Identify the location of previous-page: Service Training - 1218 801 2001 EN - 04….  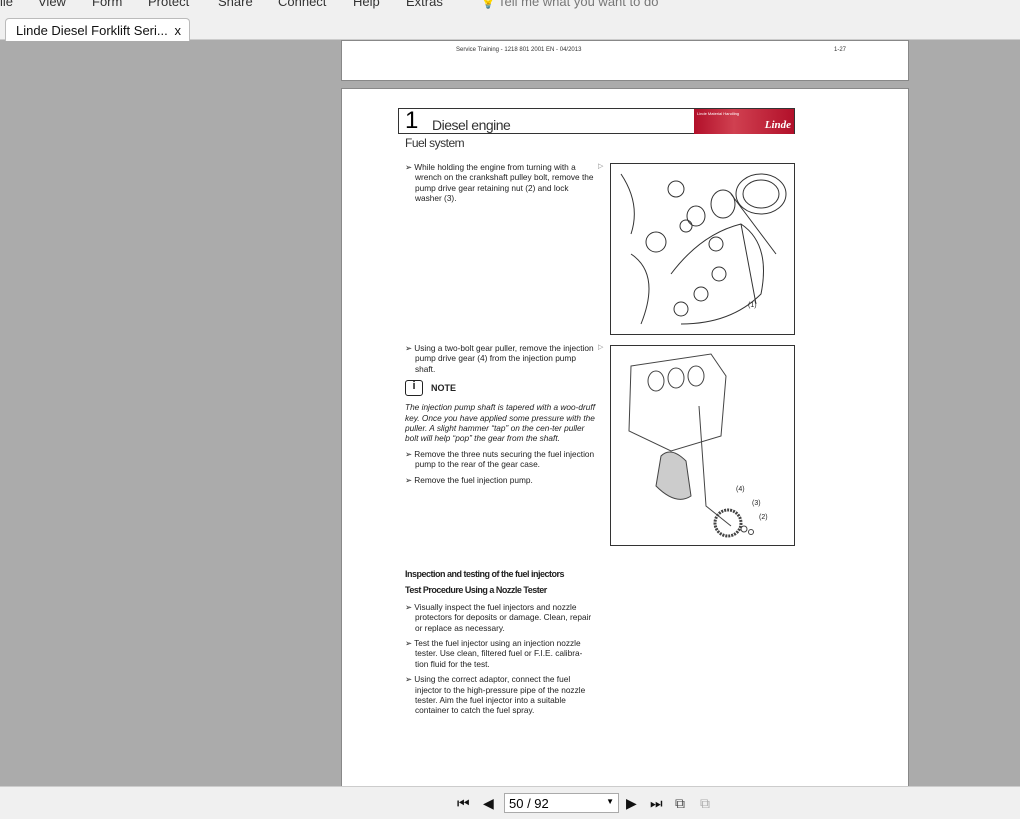
(625, 60).